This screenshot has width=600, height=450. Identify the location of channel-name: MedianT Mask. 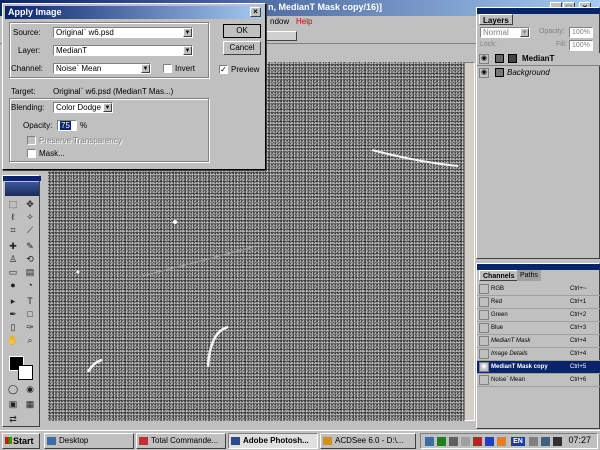
(511, 341).